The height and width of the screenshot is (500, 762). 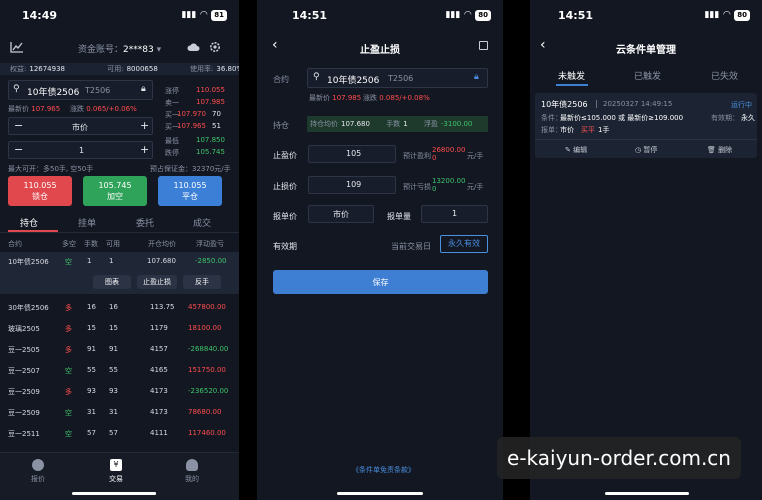 What do you see at coordinates (172, 103) in the screenshot?
I see `book-label: 卖一` at bounding box center [172, 103].